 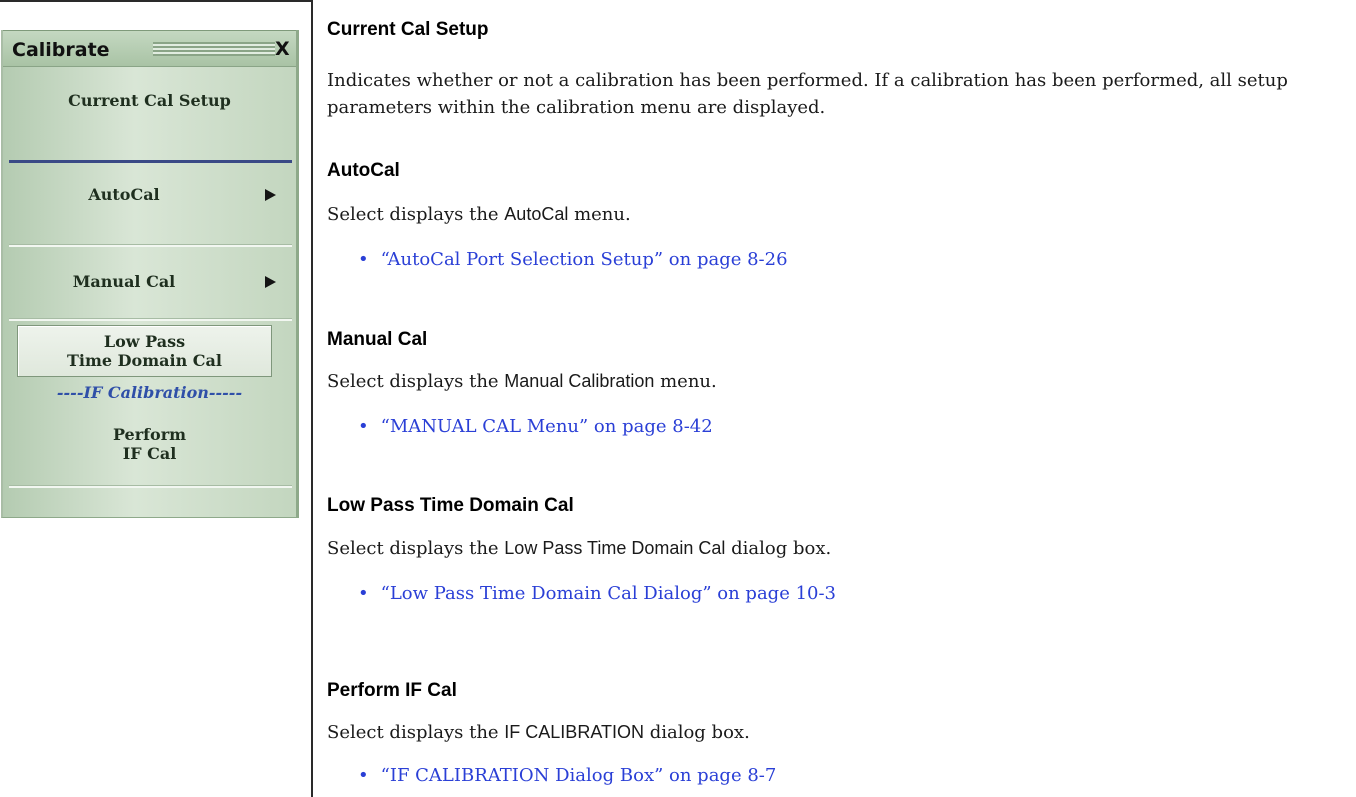 What do you see at coordinates (392, 690) in the screenshot?
I see `heading-perform-if-cal: Perform IF Cal` at bounding box center [392, 690].